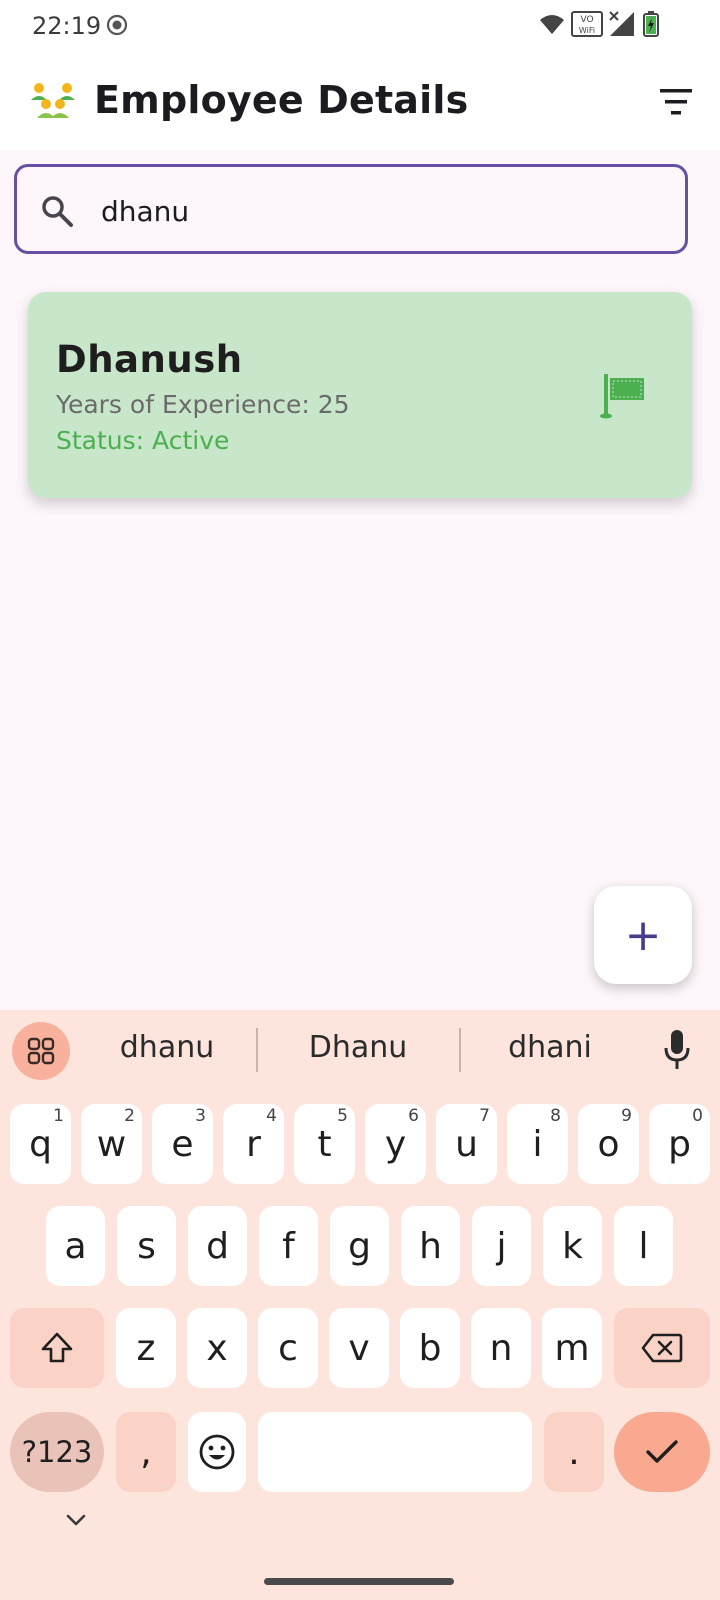  I want to click on people-group-icon, so click(53, 100).